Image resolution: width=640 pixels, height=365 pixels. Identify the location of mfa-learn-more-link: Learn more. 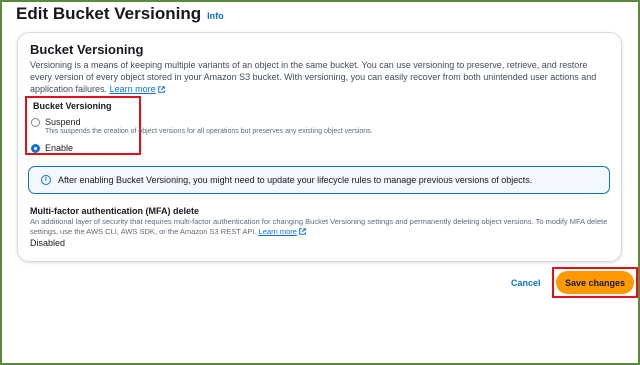
(282, 231).